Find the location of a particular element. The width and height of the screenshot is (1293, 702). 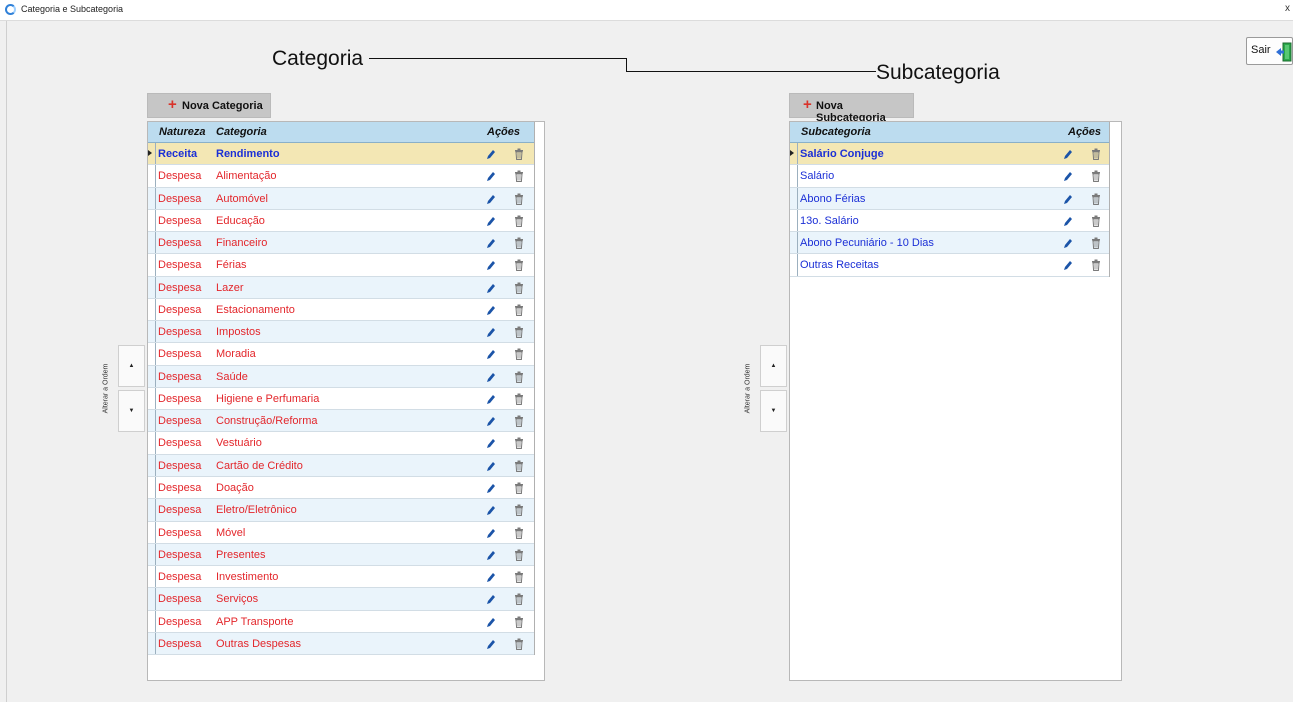

new-subcategory-button: + Nova Subcategoria is located at coordinates (851, 108).